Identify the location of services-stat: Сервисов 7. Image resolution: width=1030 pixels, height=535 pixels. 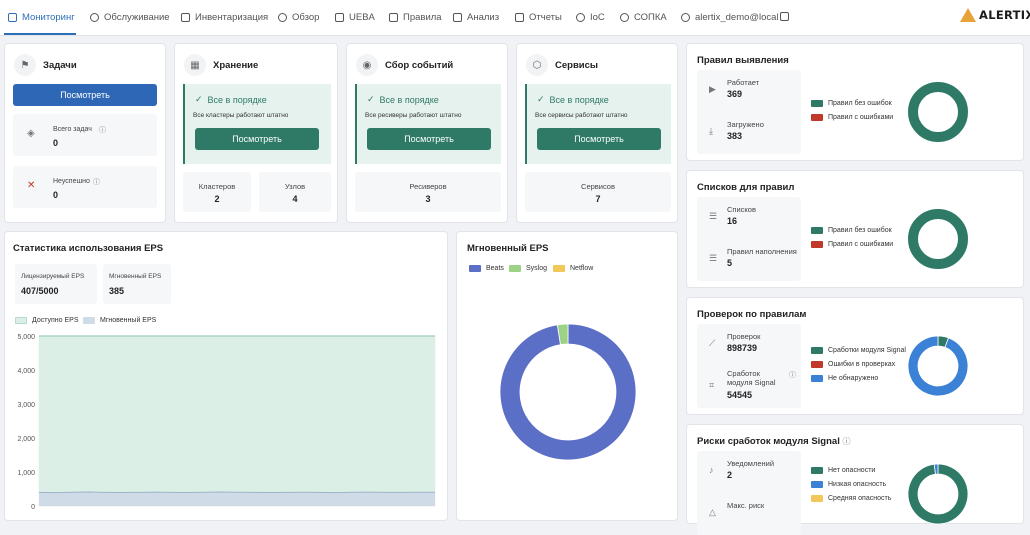
(598, 192).